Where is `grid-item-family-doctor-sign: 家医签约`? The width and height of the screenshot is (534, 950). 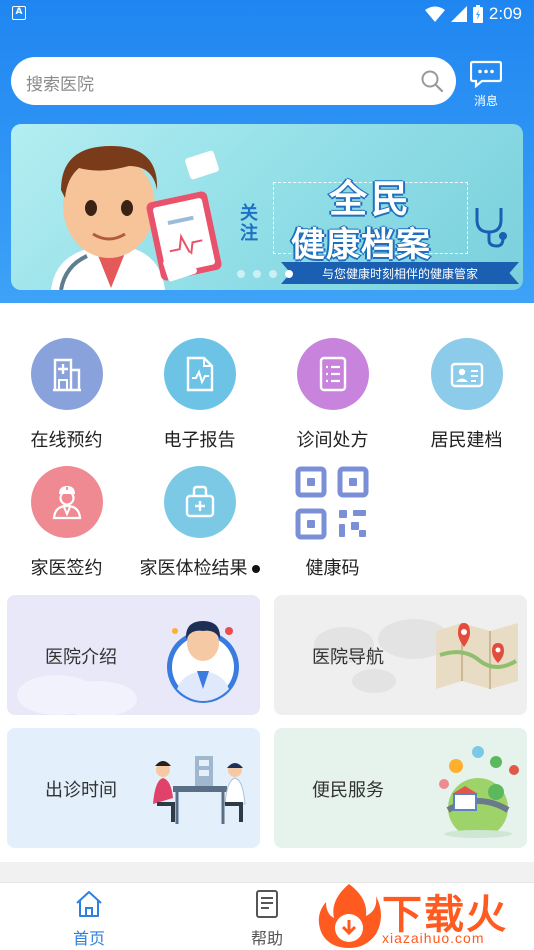
grid-item-family-doctor-sign: 家医签约 is located at coordinates (66, 526).